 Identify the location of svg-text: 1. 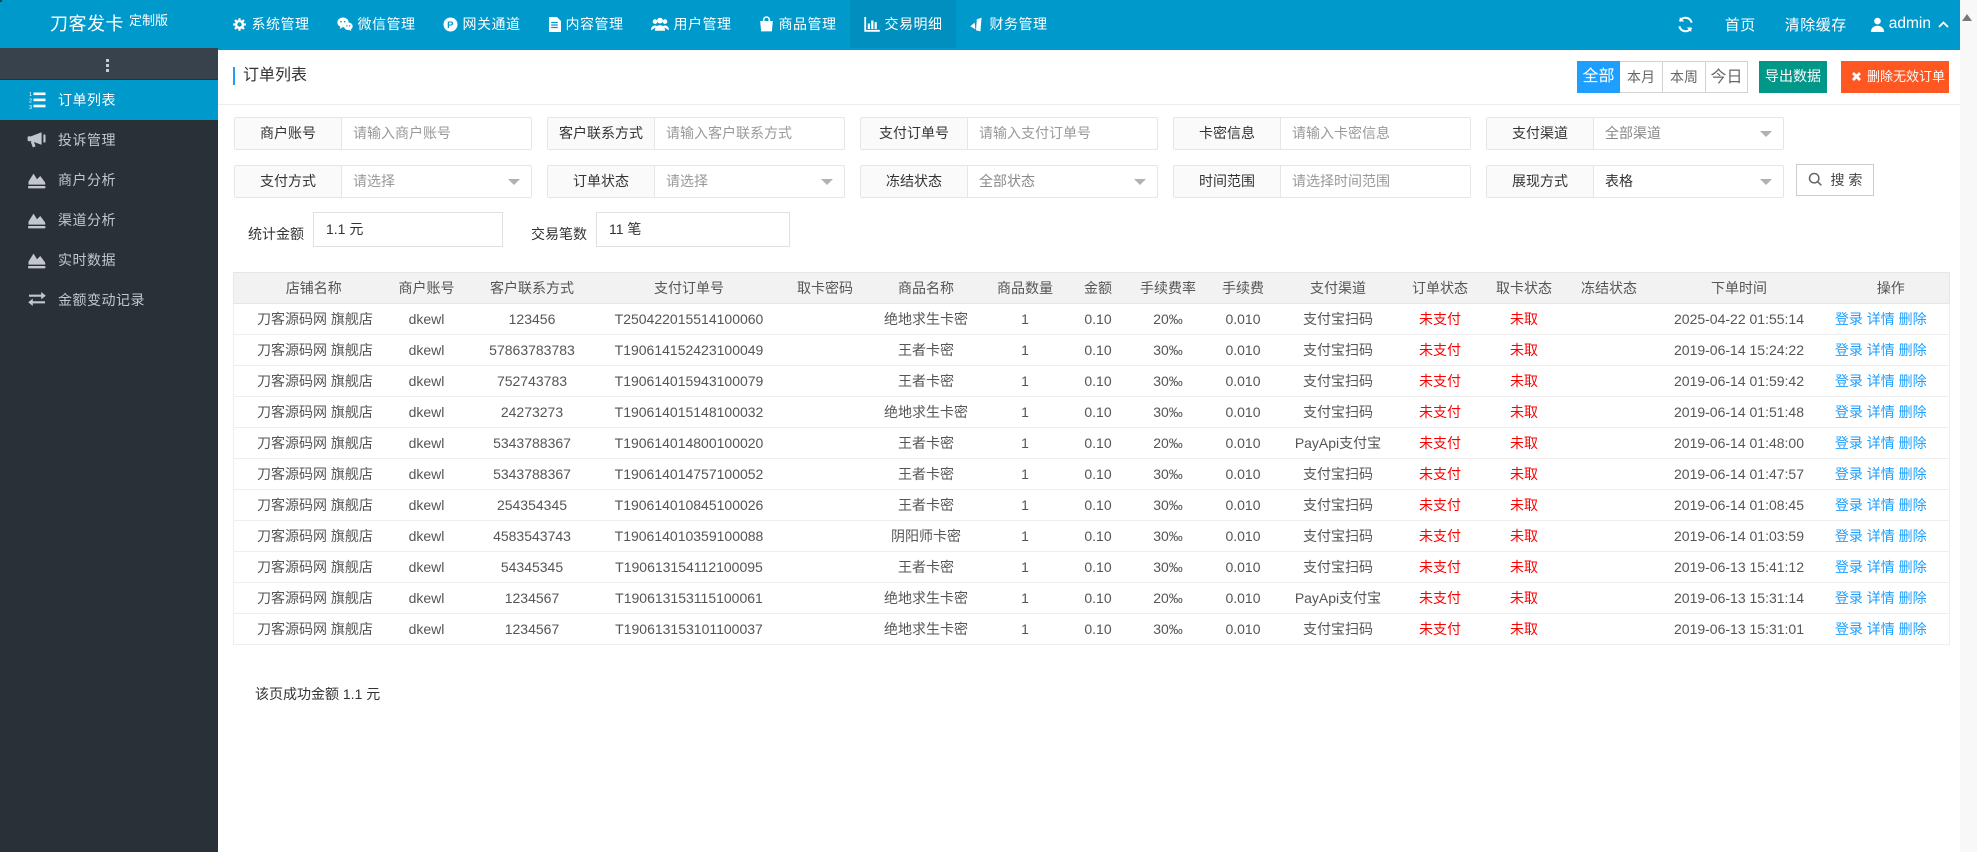
(30, 95).